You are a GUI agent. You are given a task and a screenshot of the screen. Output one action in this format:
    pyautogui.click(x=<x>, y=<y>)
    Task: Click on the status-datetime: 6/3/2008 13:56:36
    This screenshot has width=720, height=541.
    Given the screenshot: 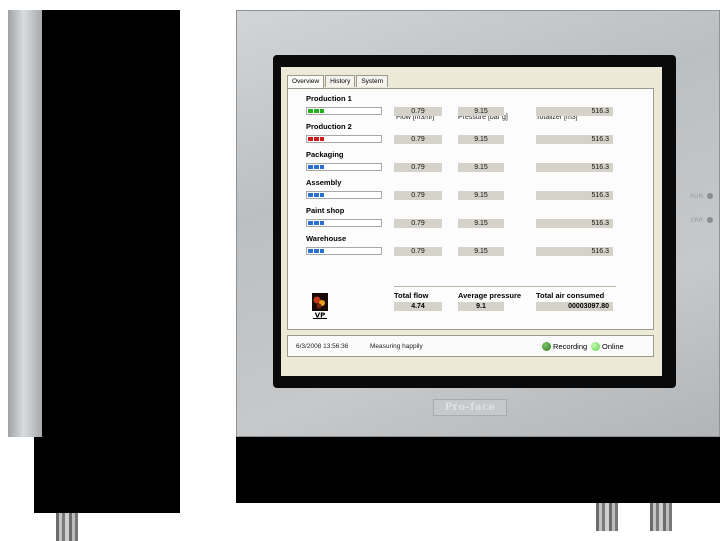 What is the action you would take?
    pyautogui.click(x=322, y=346)
    